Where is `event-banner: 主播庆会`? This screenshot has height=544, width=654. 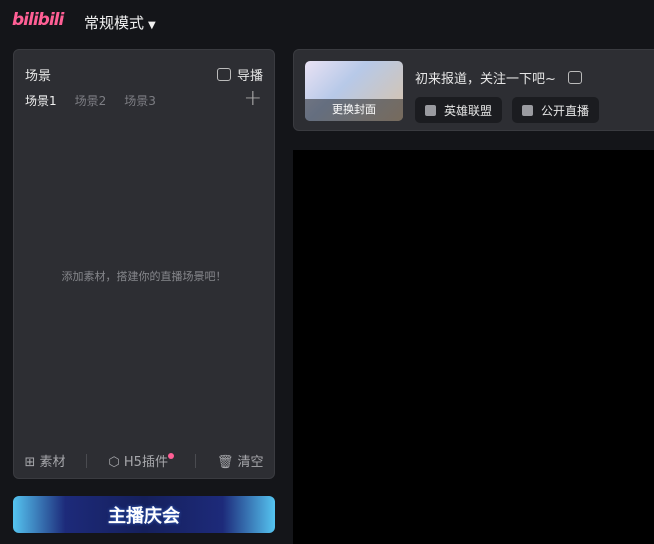 event-banner: 主播庆会 is located at coordinates (144, 514).